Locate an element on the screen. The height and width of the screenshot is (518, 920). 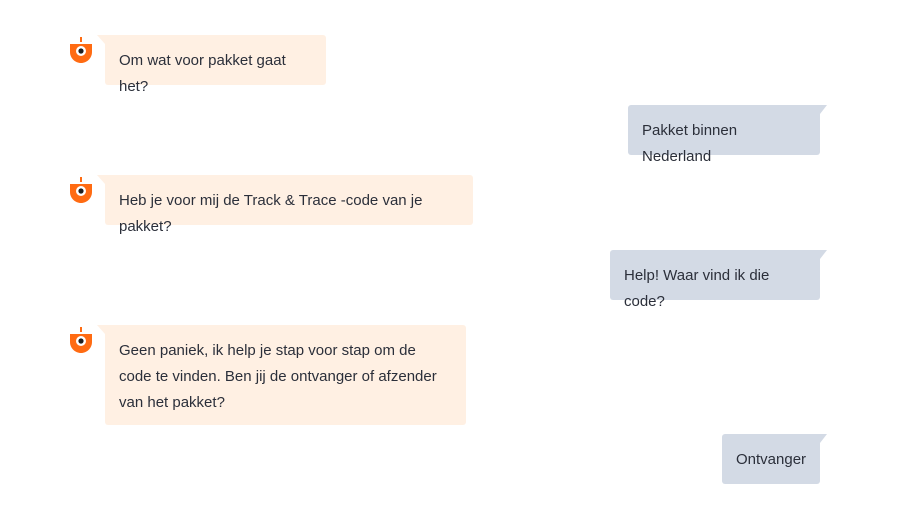
user-message-bubble: Pakket binnen Nederland is located at coordinates (727, 135).